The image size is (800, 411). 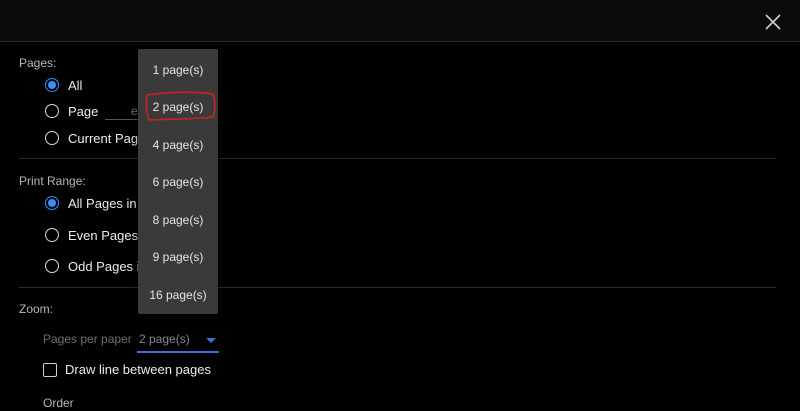 I want to click on radio-label: Odd Pages i, so click(x=104, y=266).